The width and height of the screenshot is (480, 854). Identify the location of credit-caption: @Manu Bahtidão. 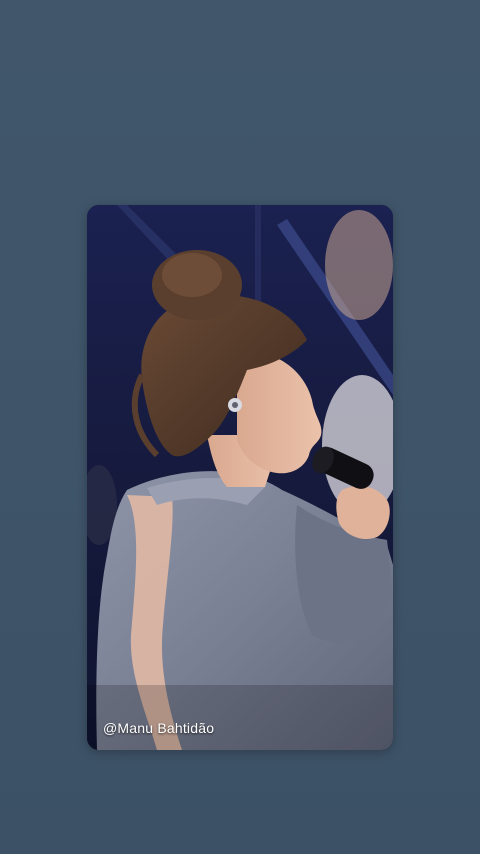
(159, 728).